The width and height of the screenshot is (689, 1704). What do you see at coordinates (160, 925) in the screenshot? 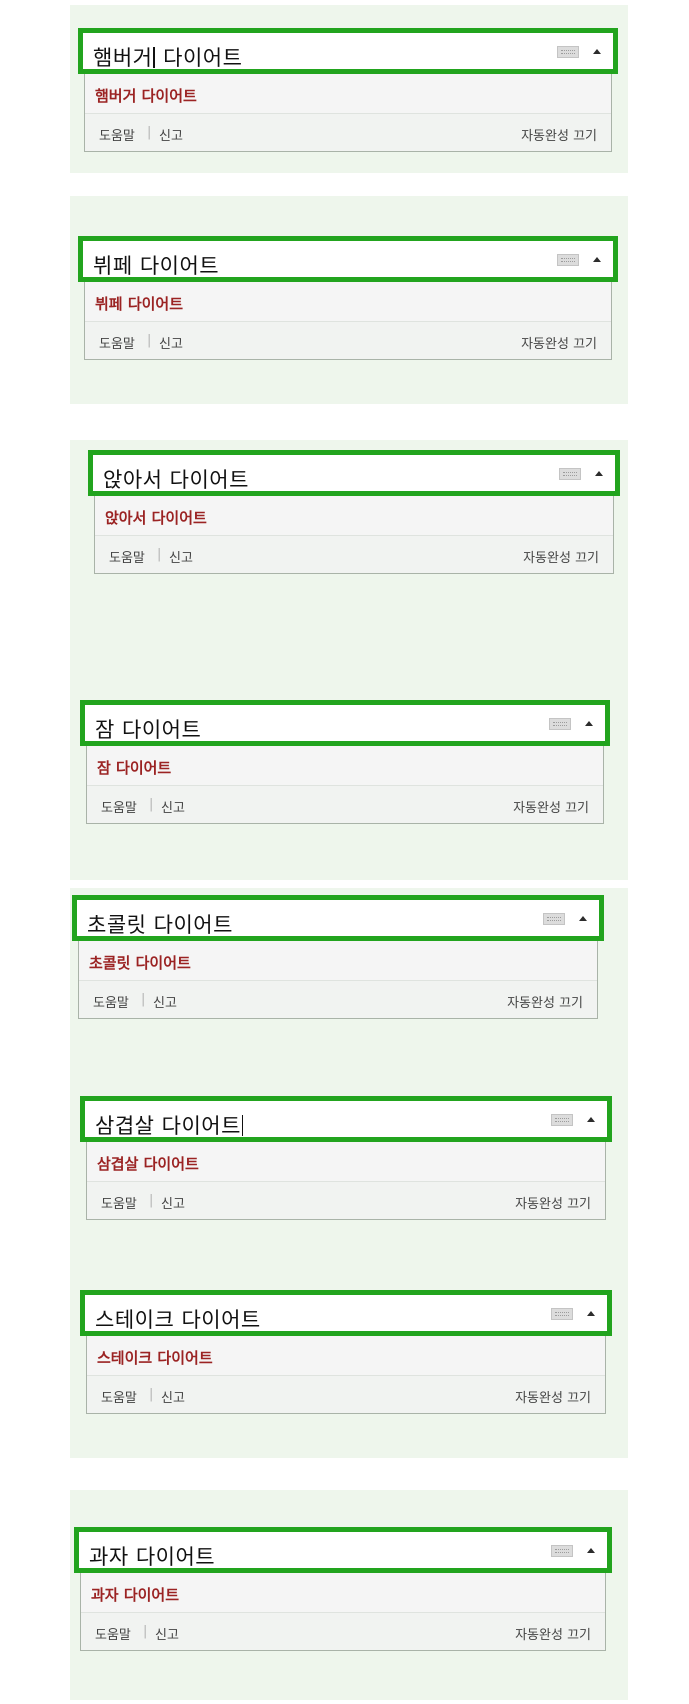
I see `search-query-text: 초콜릿 다이어트` at bounding box center [160, 925].